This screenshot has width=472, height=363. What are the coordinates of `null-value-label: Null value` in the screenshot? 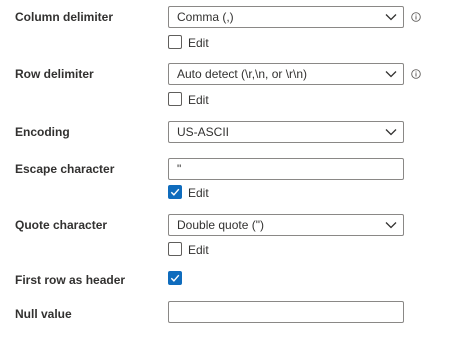 It's located at (43, 314).